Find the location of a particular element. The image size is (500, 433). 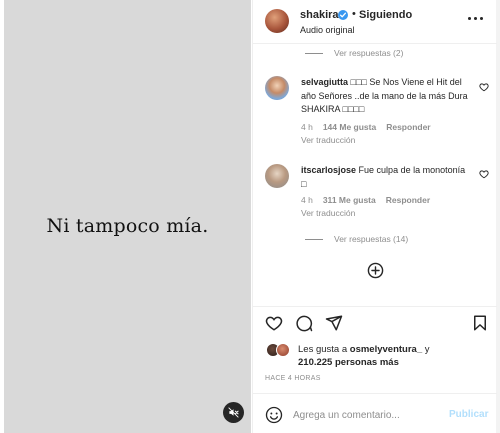

view-replies-button: Ver respuestas (2) is located at coordinates (354, 53).